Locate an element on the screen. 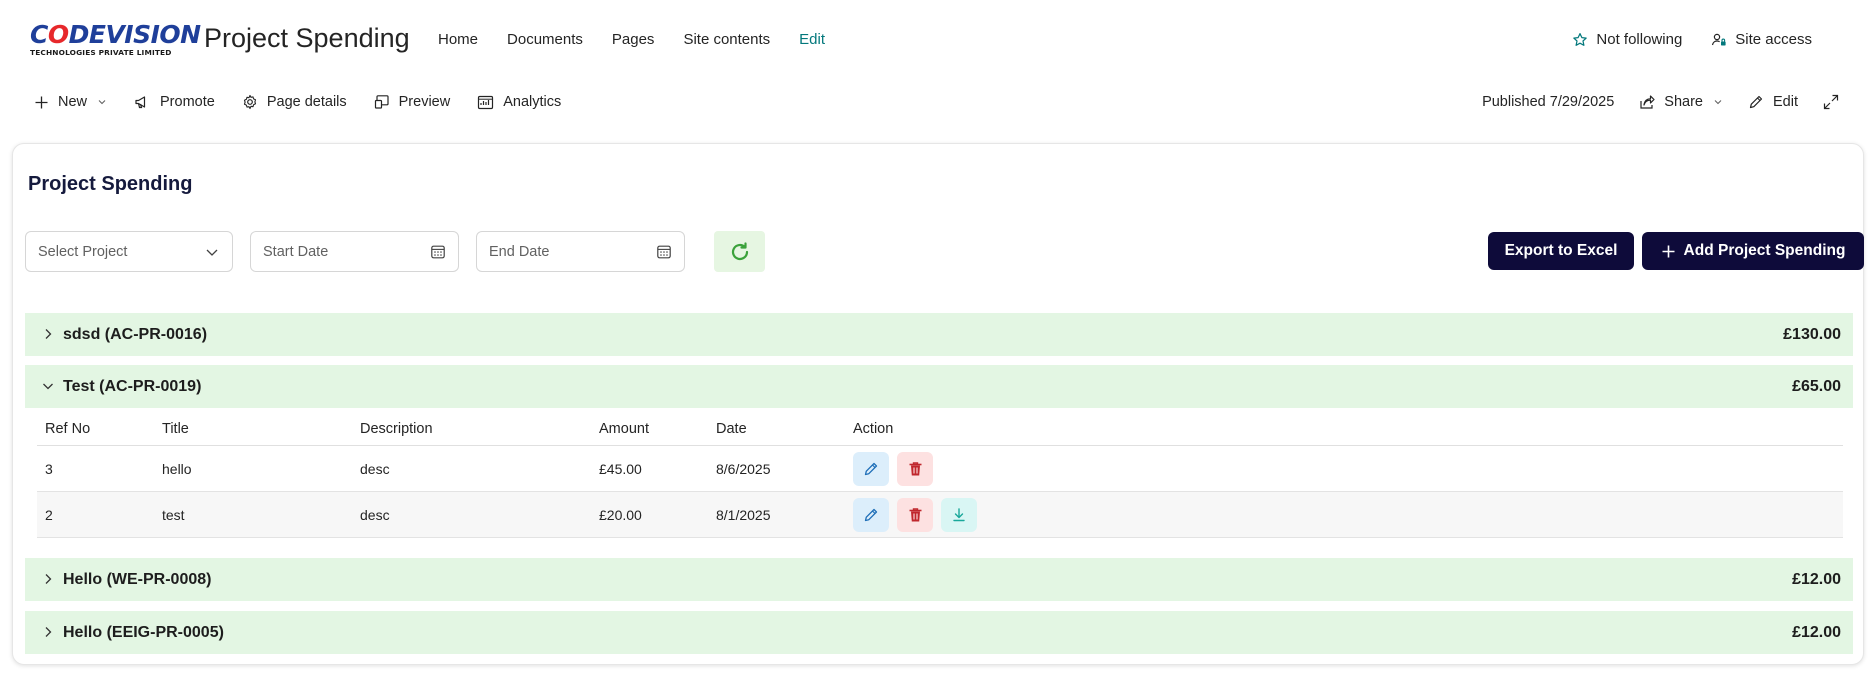 The image size is (1868, 684). preview-button: Preview is located at coordinates (412, 102).